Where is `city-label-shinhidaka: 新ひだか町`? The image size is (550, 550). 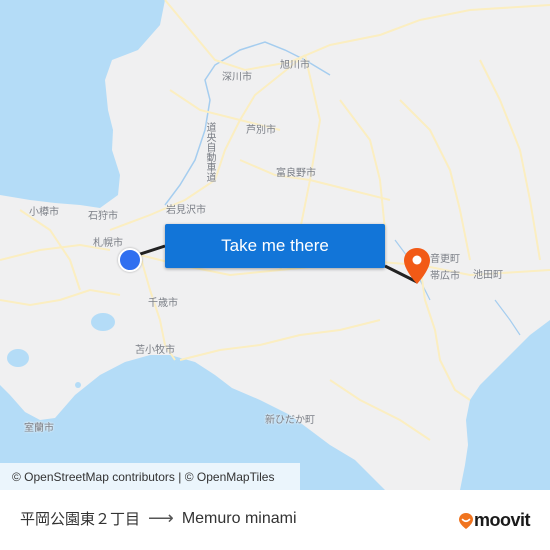 city-label-shinhidaka: 新ひだか町 is located at coordinates (290, 420).